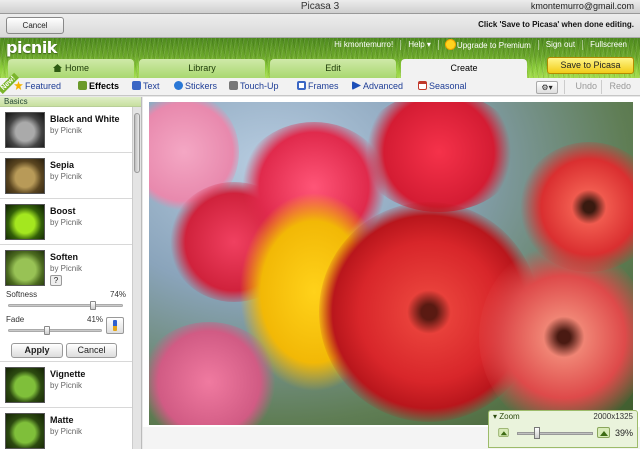 The width and height of the screenshot is (640, 449). I want to click on subnav-text: Text, so click(146, 86).